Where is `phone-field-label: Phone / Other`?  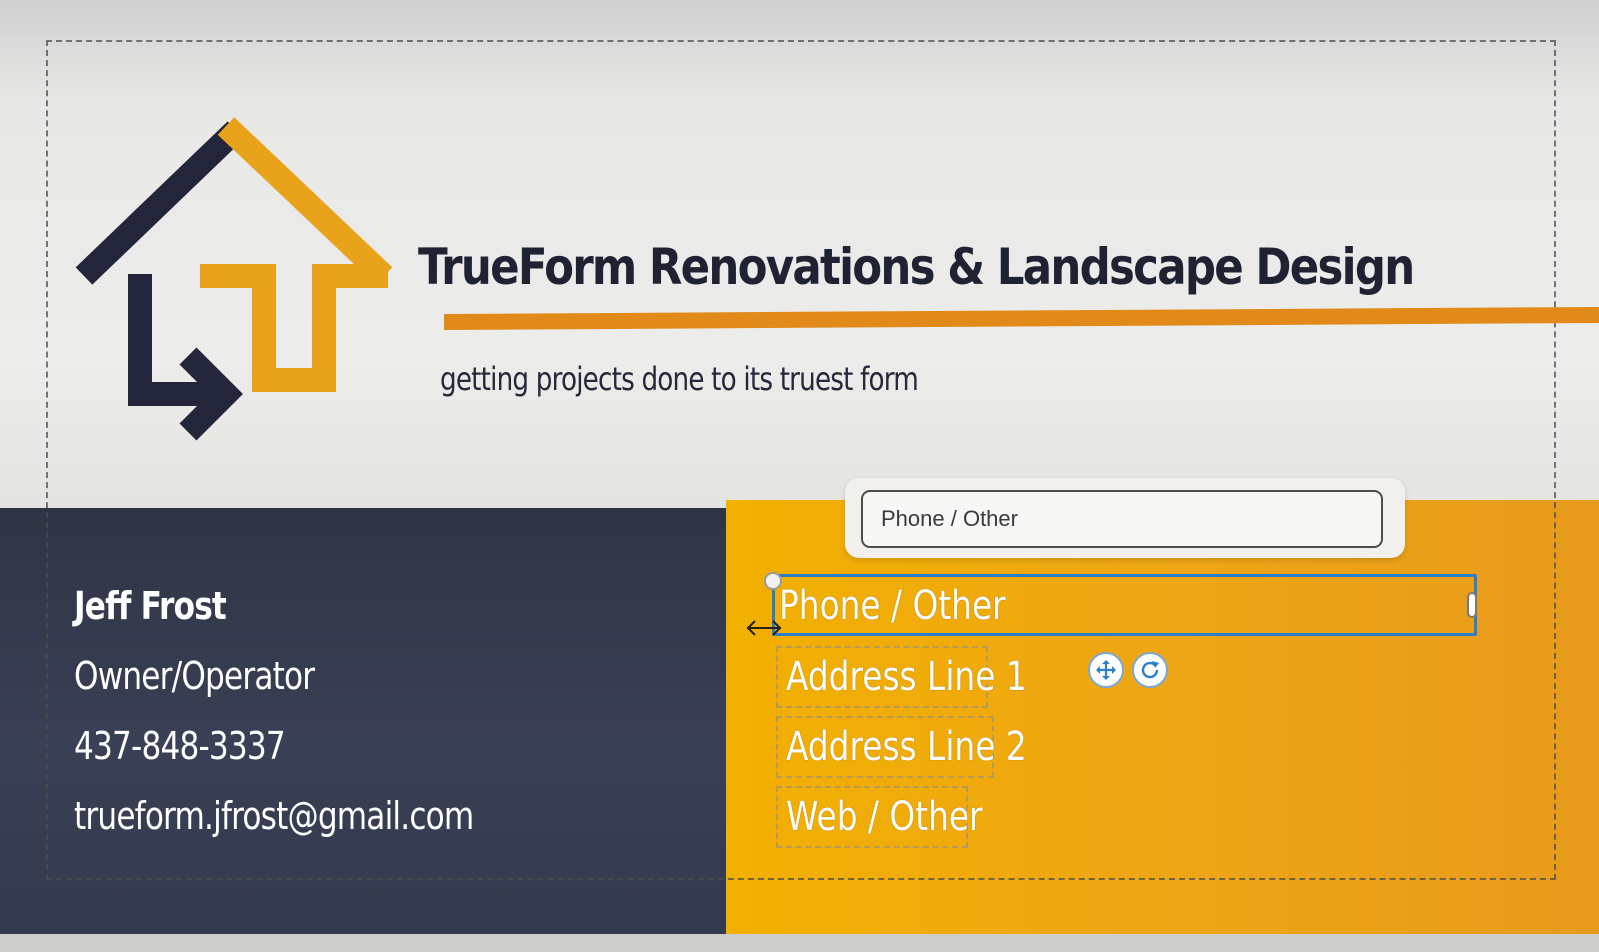
phone-field-label: Phone / Other is located at coordinates (892, 606).